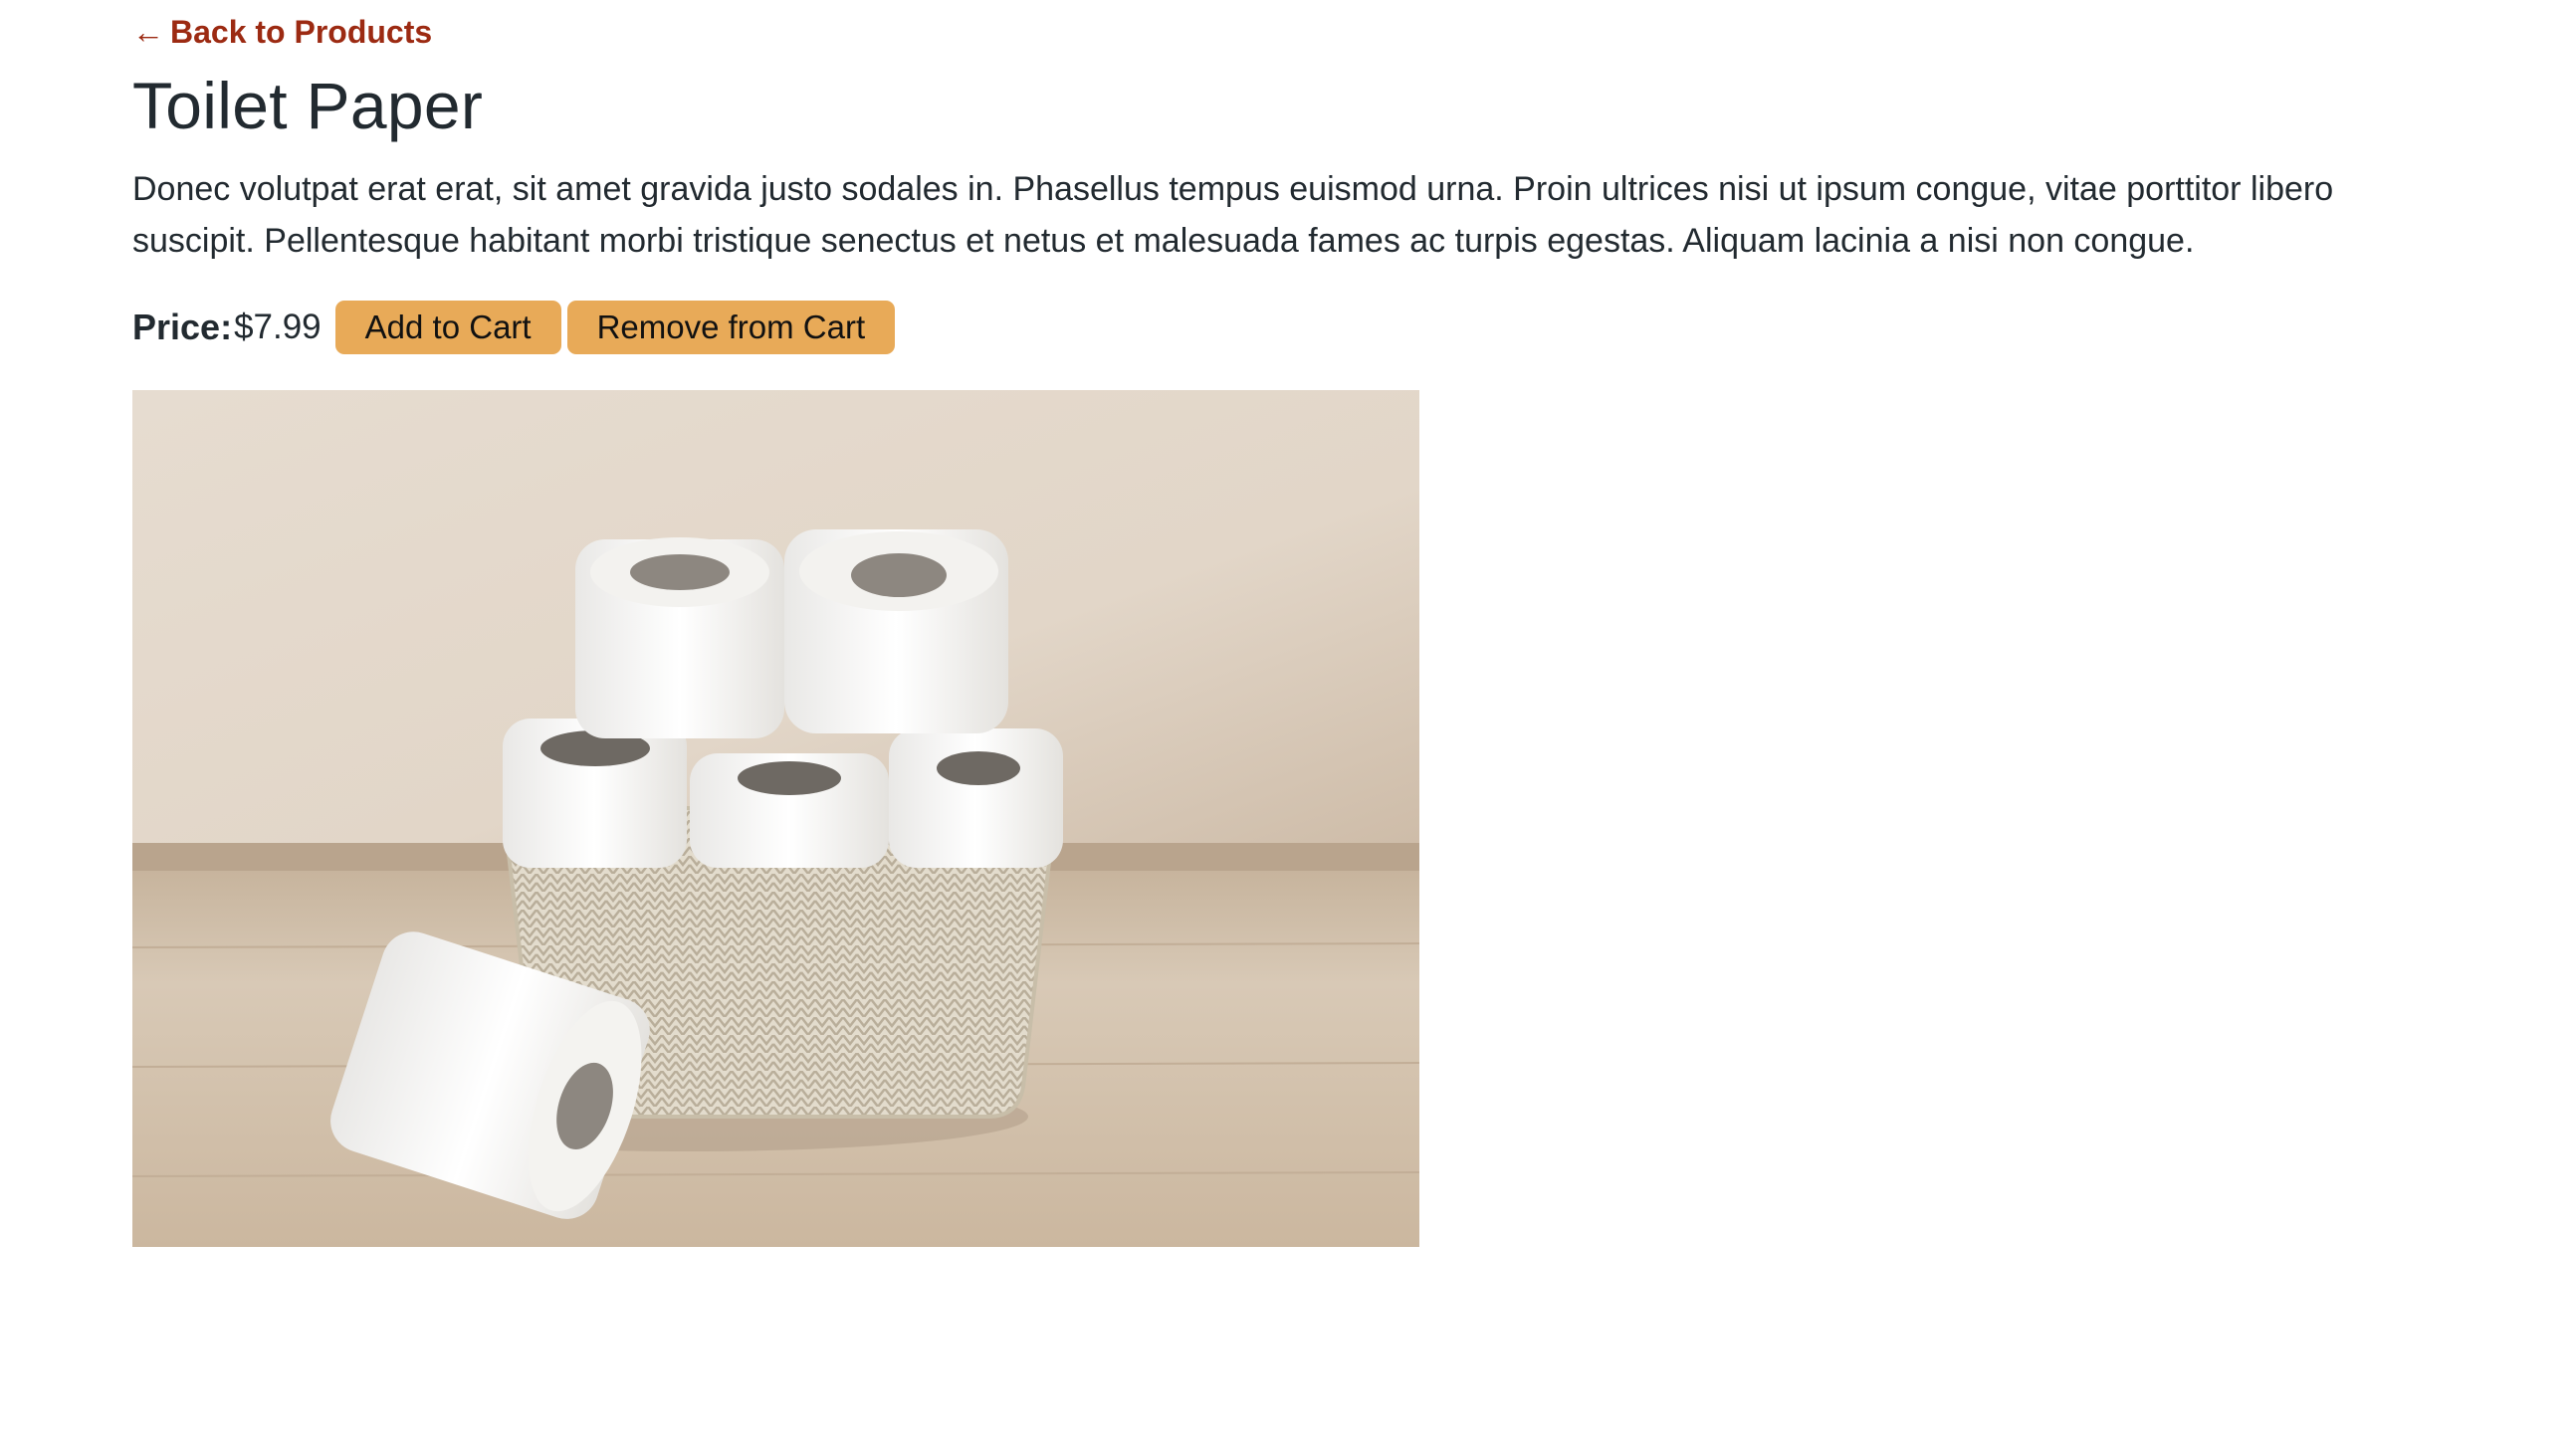 The width and height of the screenshot is (2576, 1443). Describe the element at coordinates (278, 327) in the screenshot. I see `price-value: $7.99` at that location.